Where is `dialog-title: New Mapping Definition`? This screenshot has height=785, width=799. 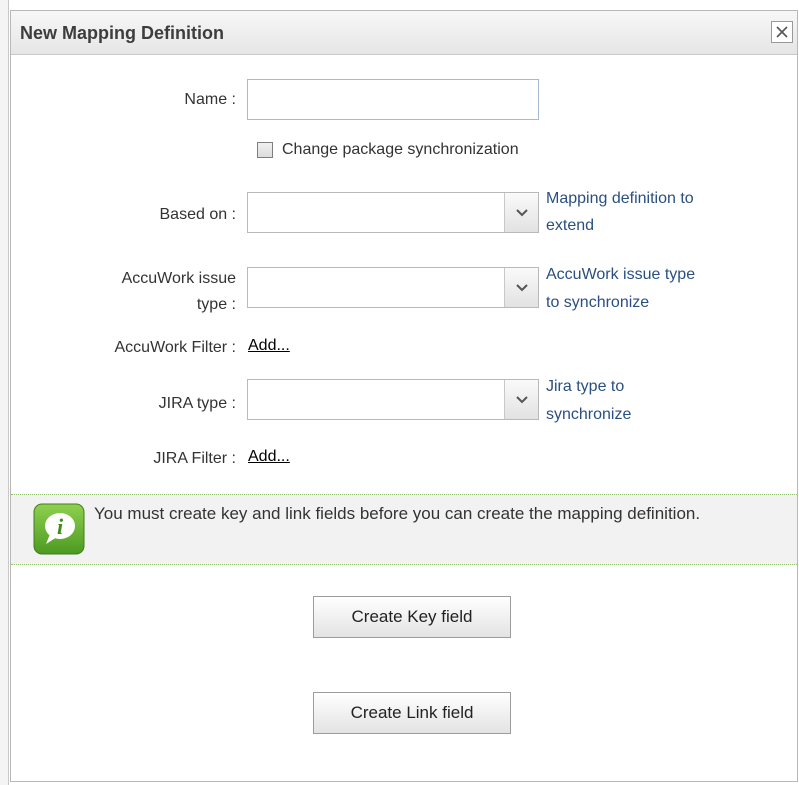
dialog-title: New Mapping Definition is located at coordinates (122, 33).